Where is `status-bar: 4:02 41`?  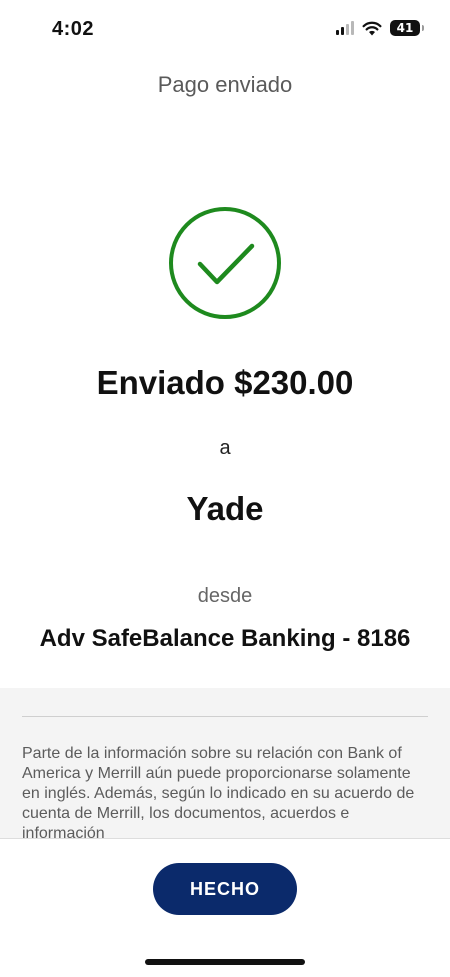
status-bar: 4:02 41 is located at coordinates (225, 30).